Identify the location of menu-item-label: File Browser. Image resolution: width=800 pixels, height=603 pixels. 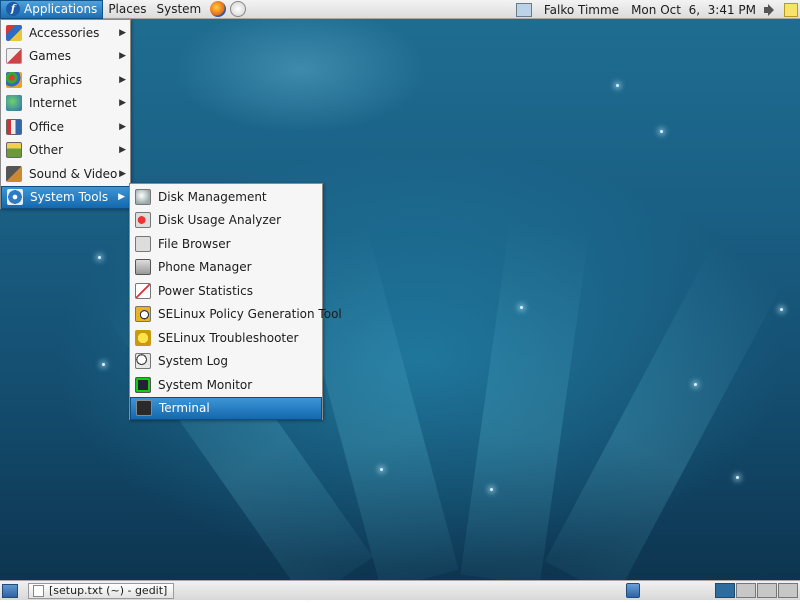
(194, 243).